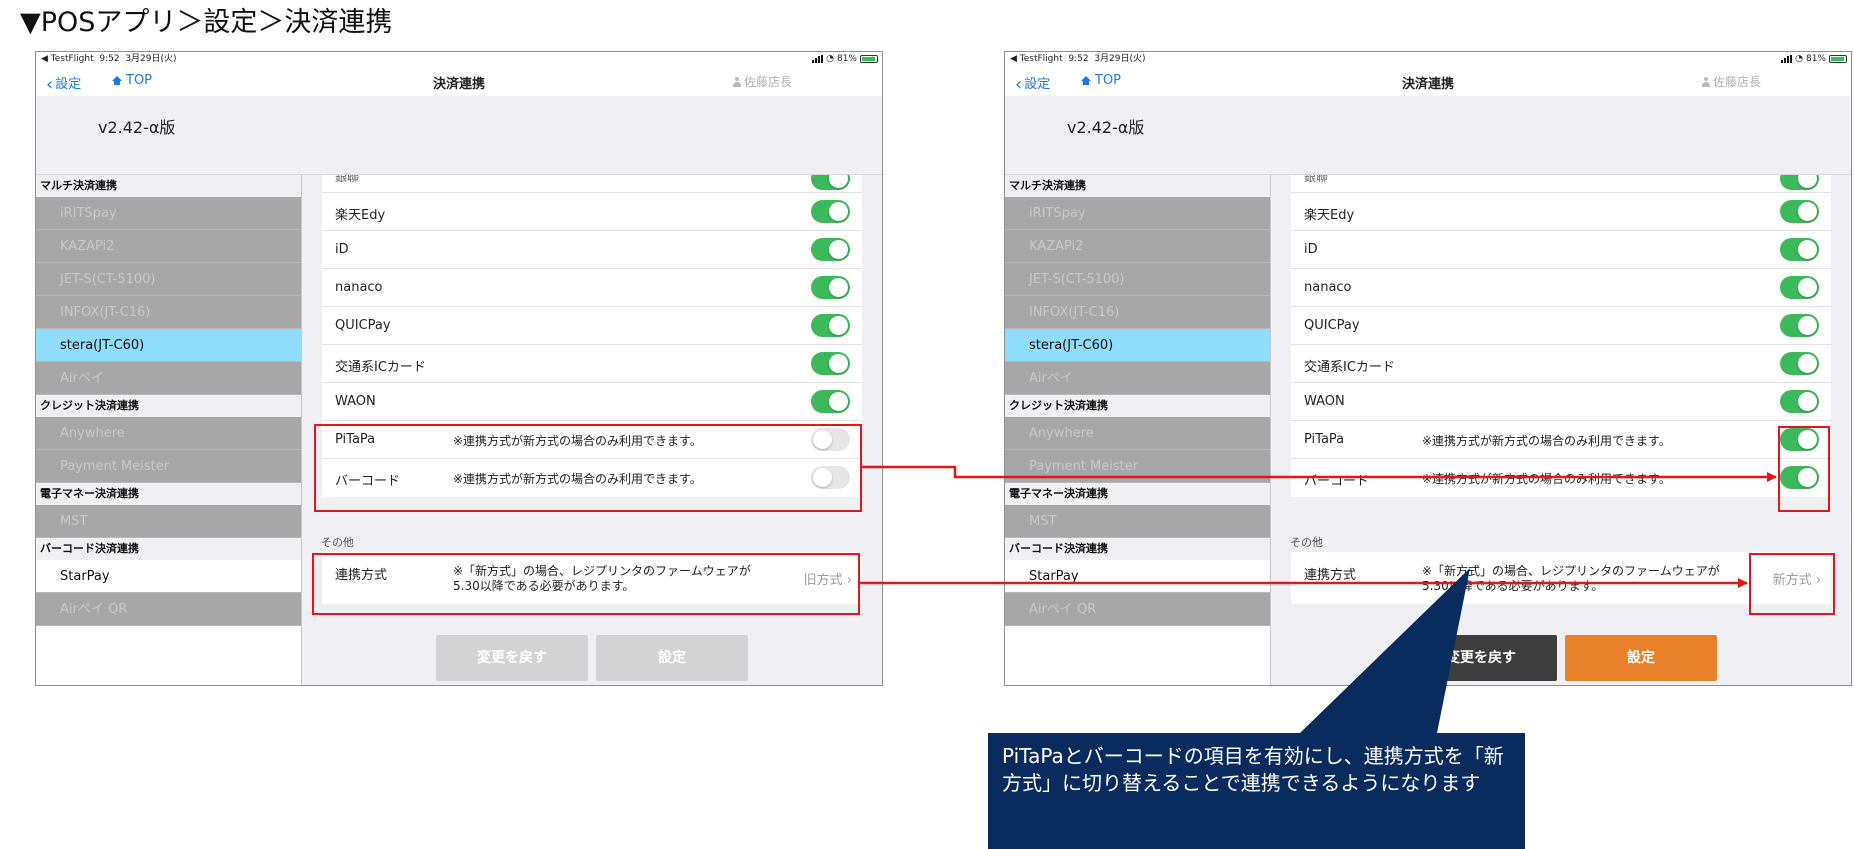 The width and height of the screenshot is (1854, 849). Describe the element at coordinates (1319, 473) in the screenshot. I see `arrow-toggles` at that location.